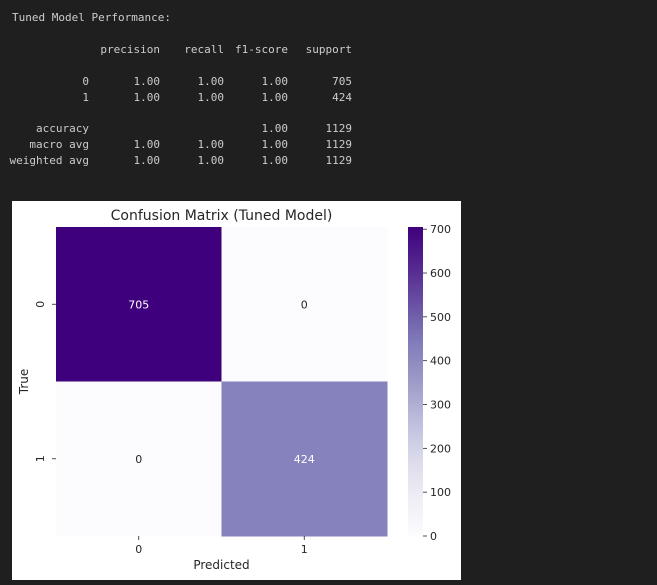 The height and width of the screenshot is (585, 657). Describe the element at coordinates (91, 17) in the screenshot. I see `output-title: Tuned Model Performance:` at that location.